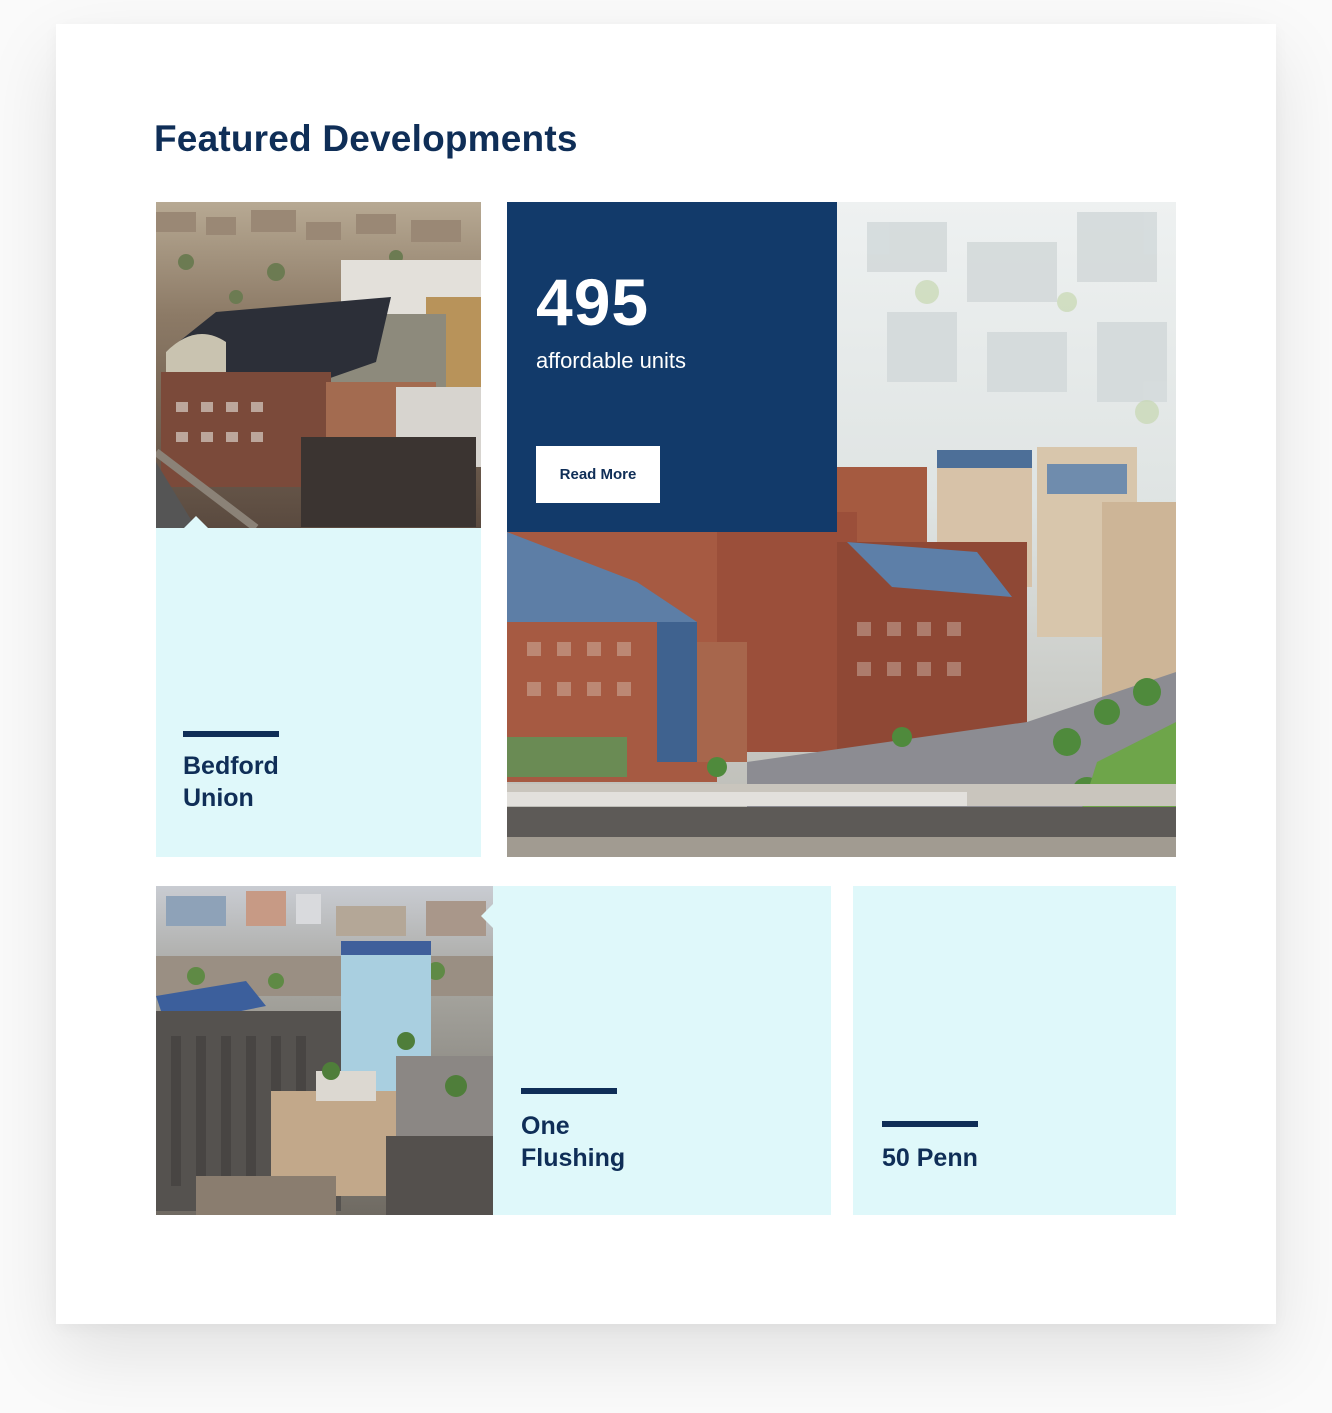  What do you see at coordinates (662, 1050) in the screenshot?
I see `one-flushing-info-panel: One Flushing` at bounding box center [662, 1050].